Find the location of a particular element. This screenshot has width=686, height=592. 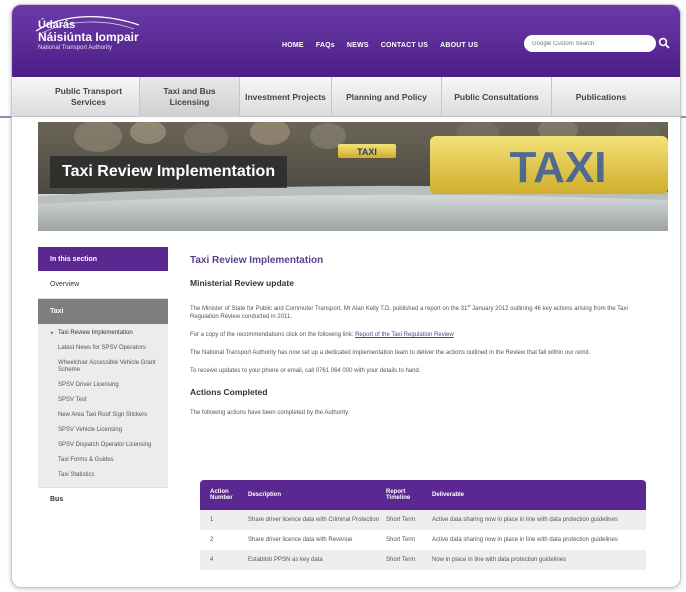

taxi-roof-sign-text: TAXI is located at coordinates (558, 167).